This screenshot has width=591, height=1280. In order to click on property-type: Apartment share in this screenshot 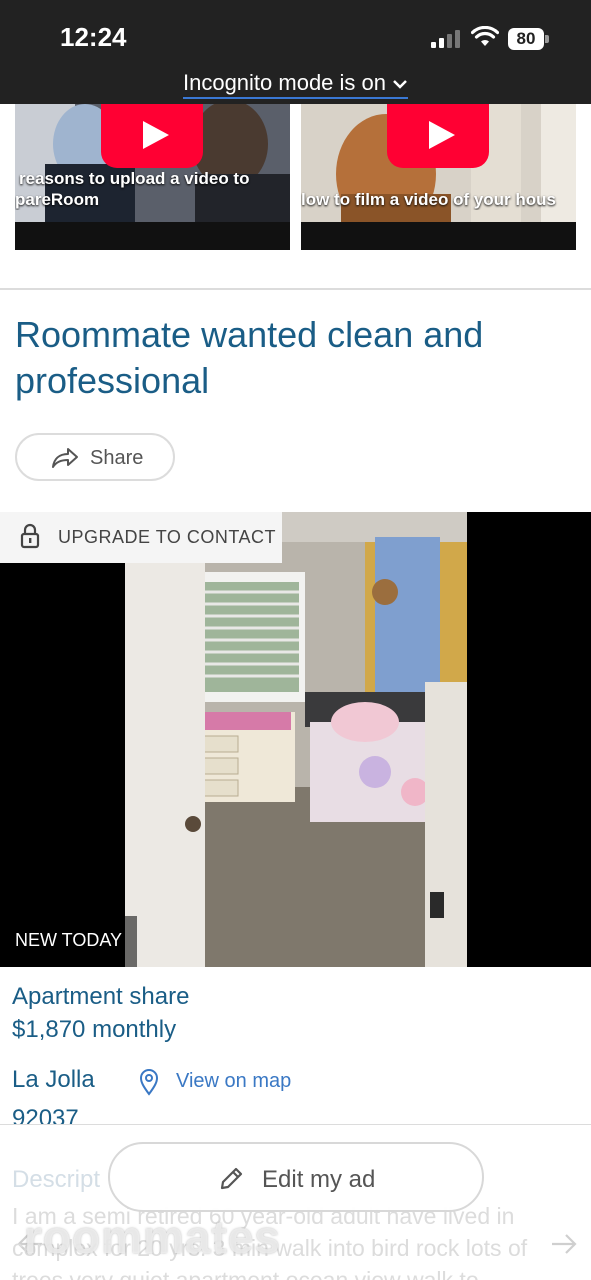, I will do `click(101, 996)`.